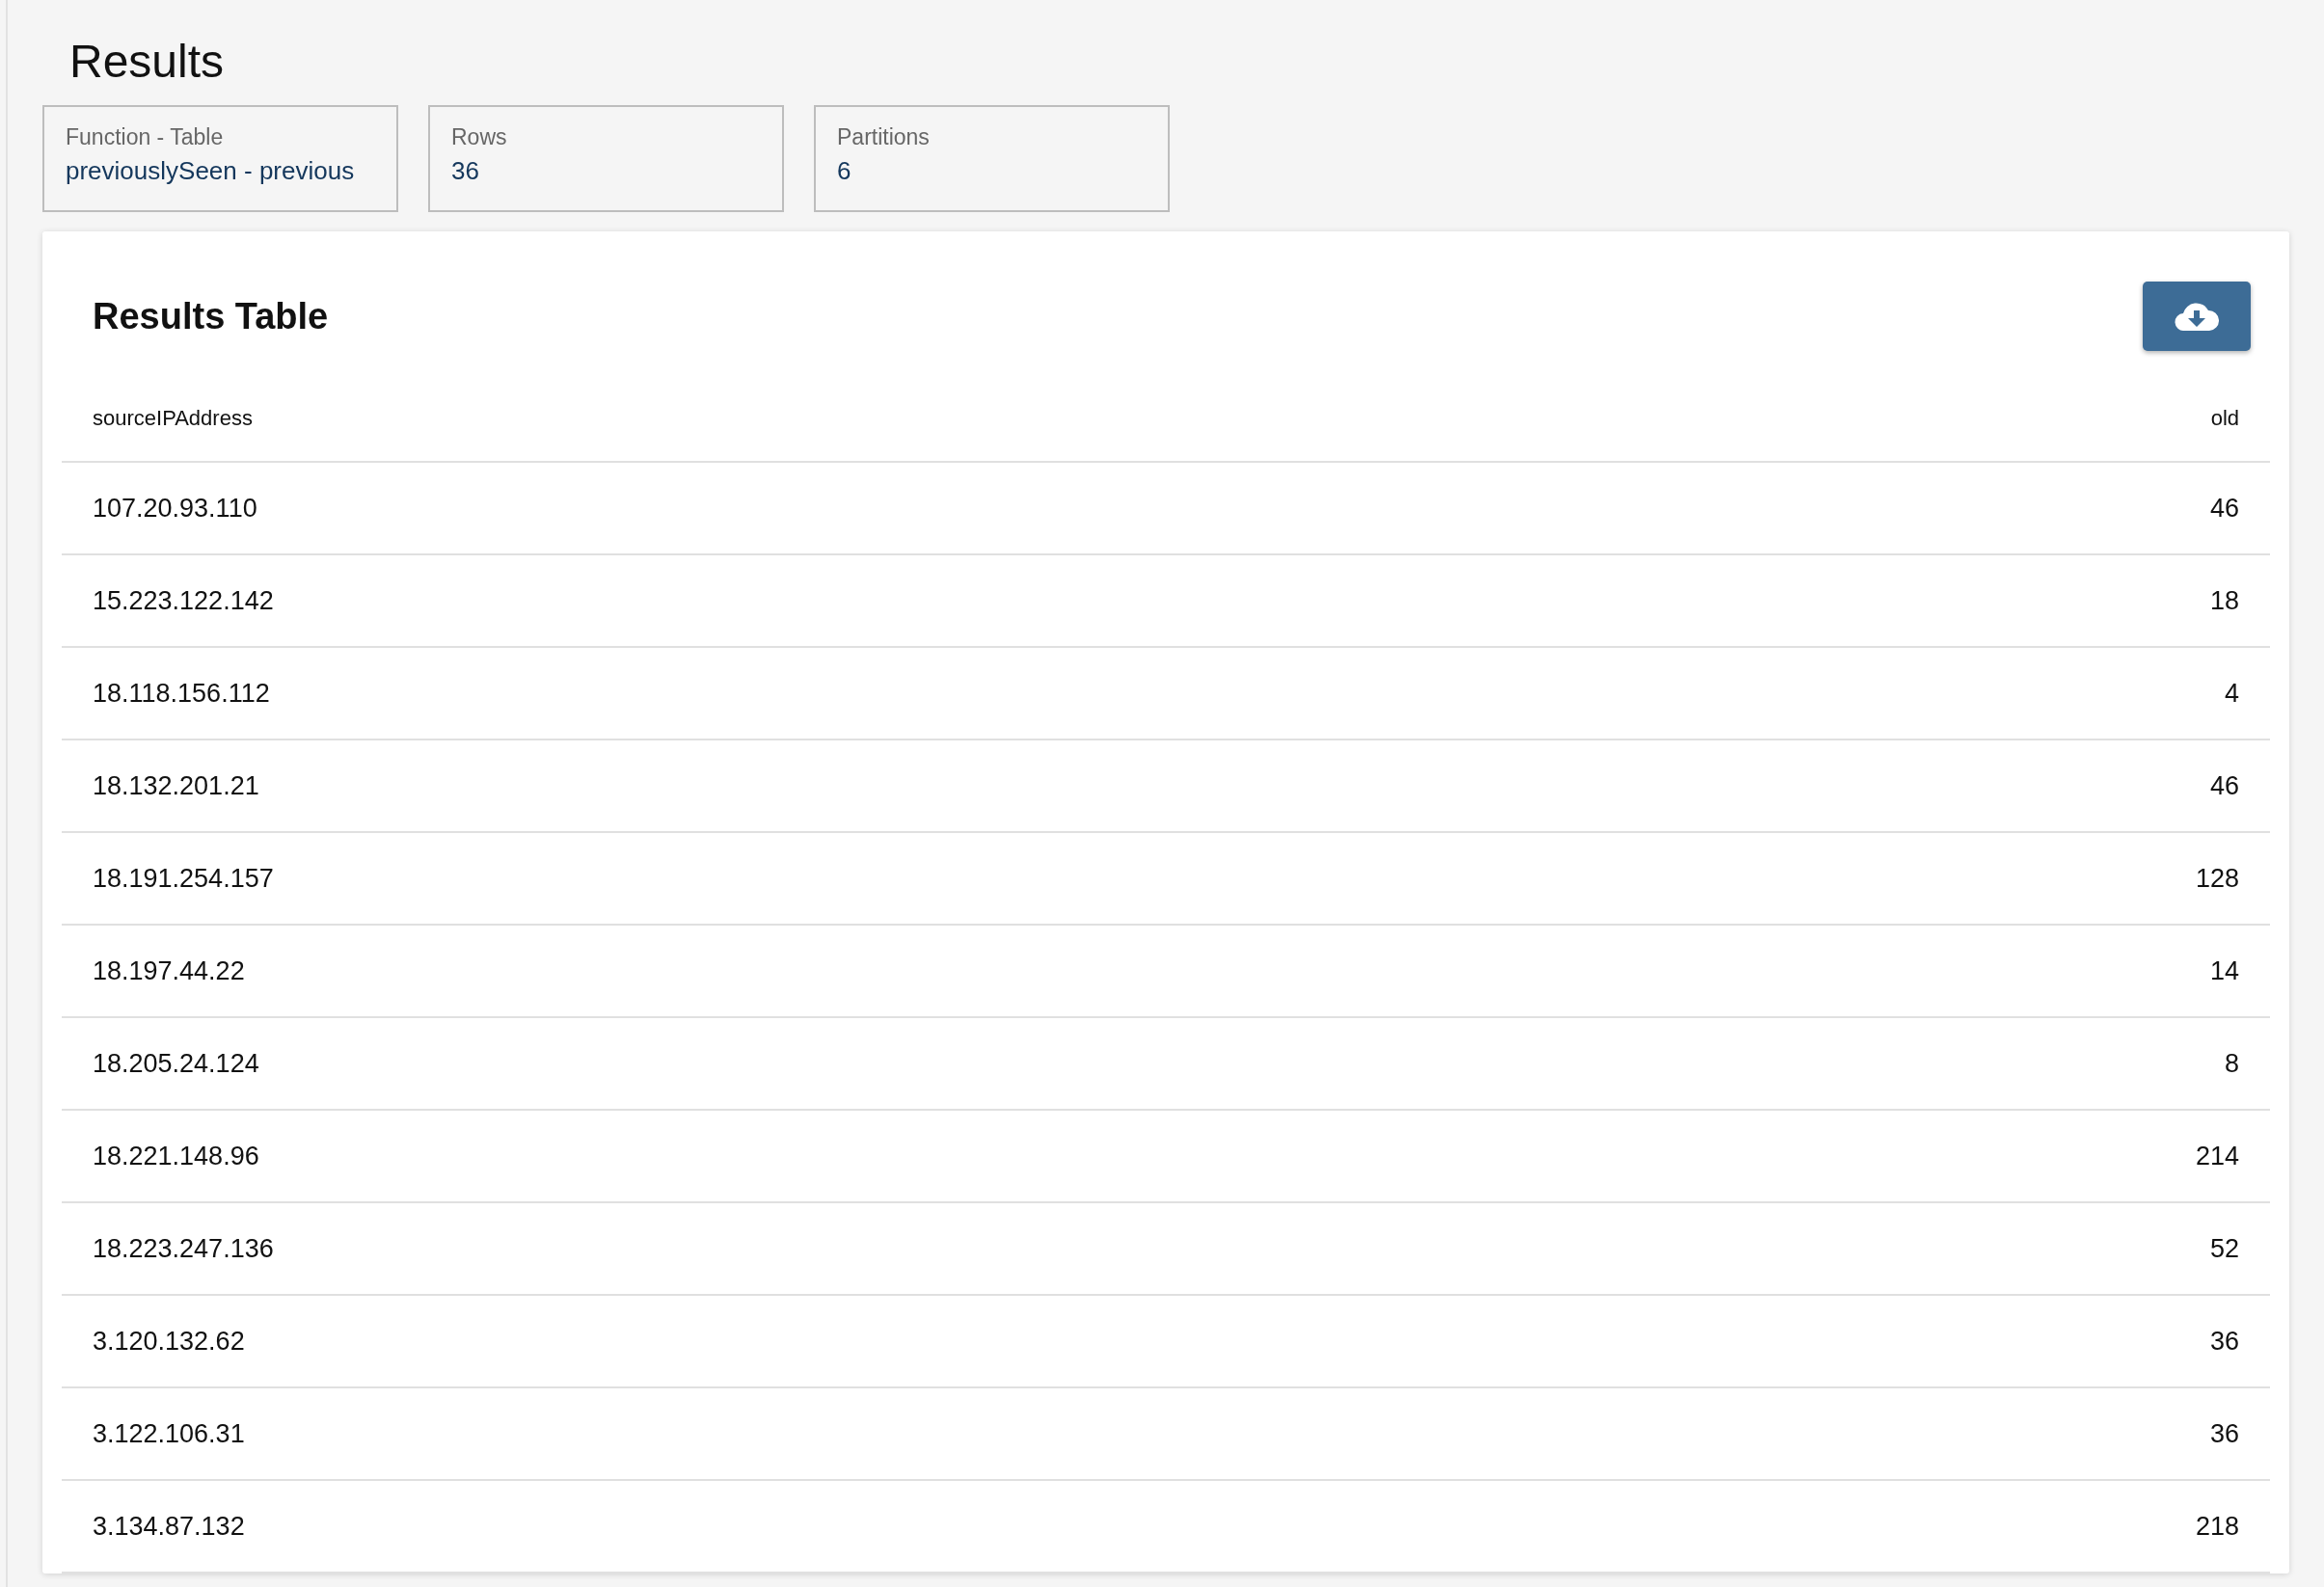 This screenshot has height=1587, width=2324. What do you see at coordinates (833, 879) in the screenshot?
I see `table-cell: 18.191.254.157` at bounding box center [833, 879].